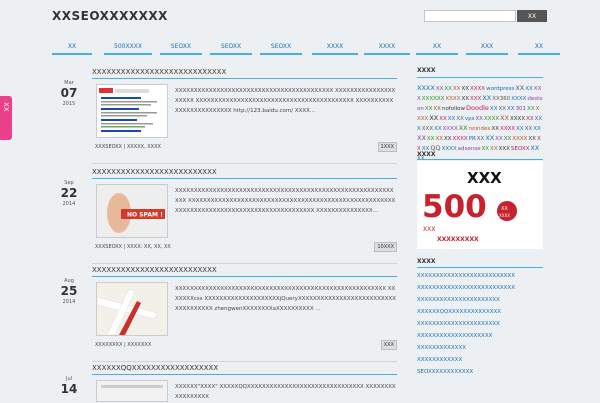 This screenshot has height=403, width=600. I want to click on tag-link: SEOXX, so click(520, 149).